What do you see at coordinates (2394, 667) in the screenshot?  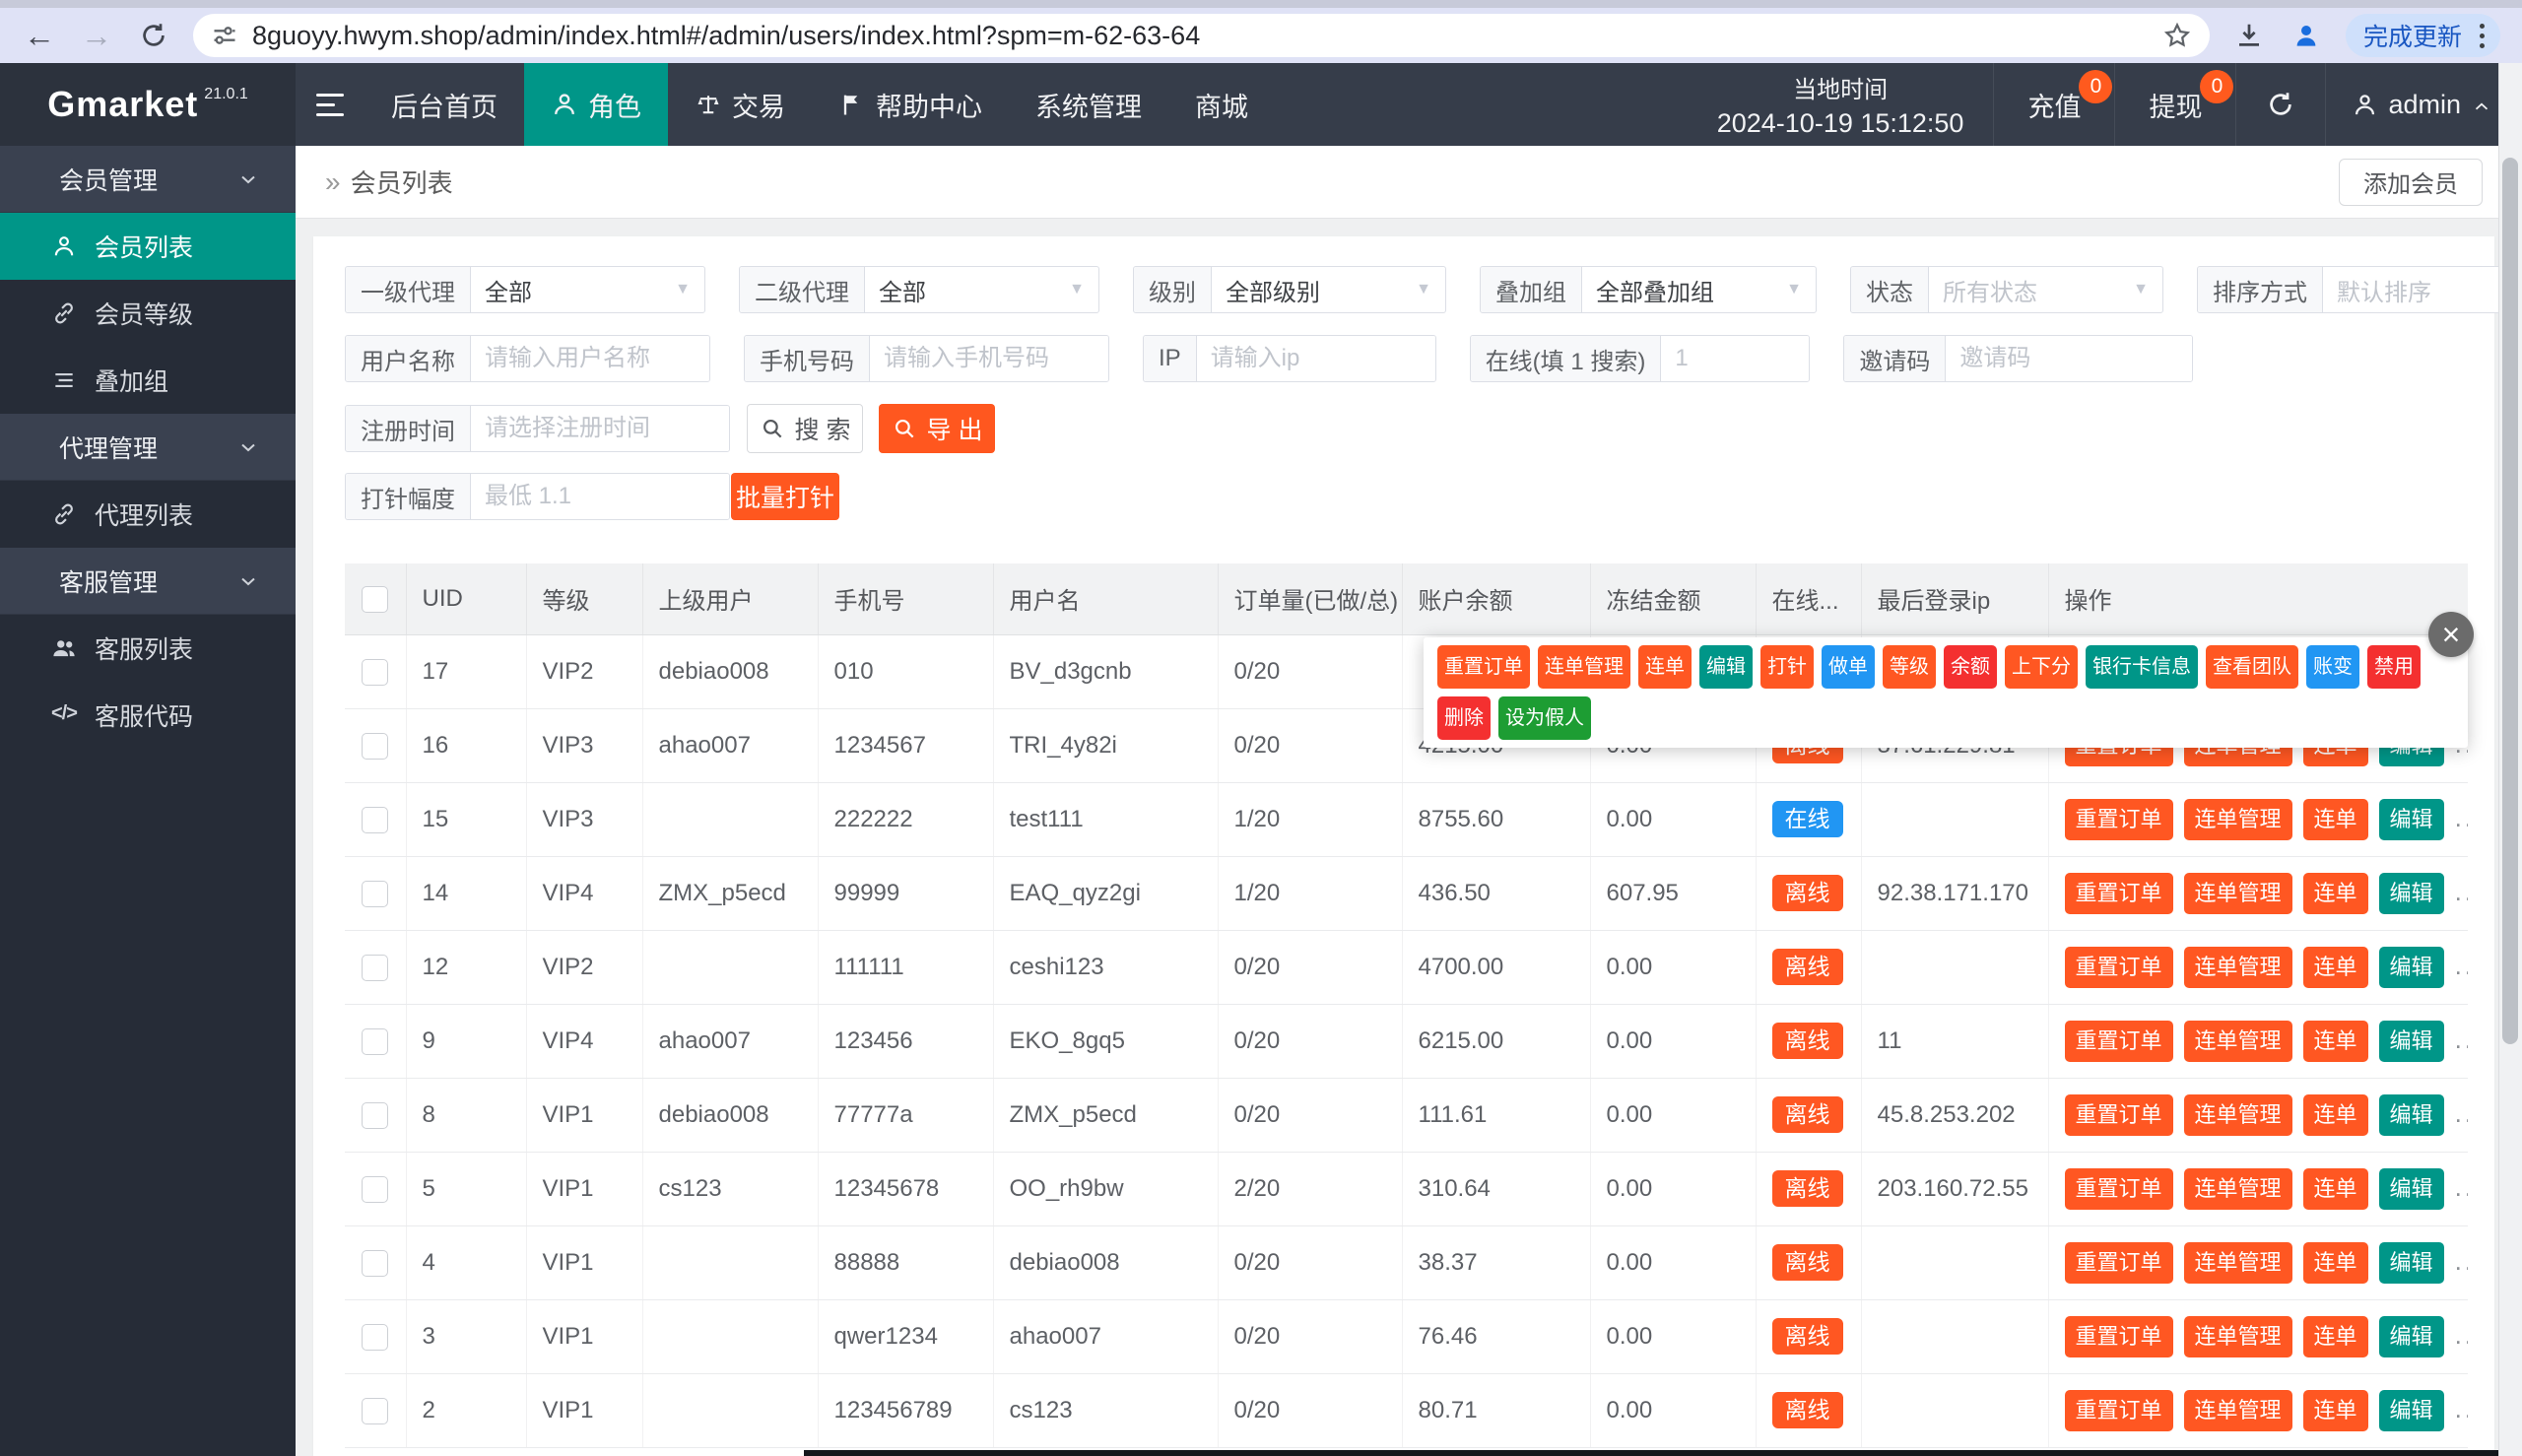 I see `disable-button: 禁用` at bounding box center [2394, 667].